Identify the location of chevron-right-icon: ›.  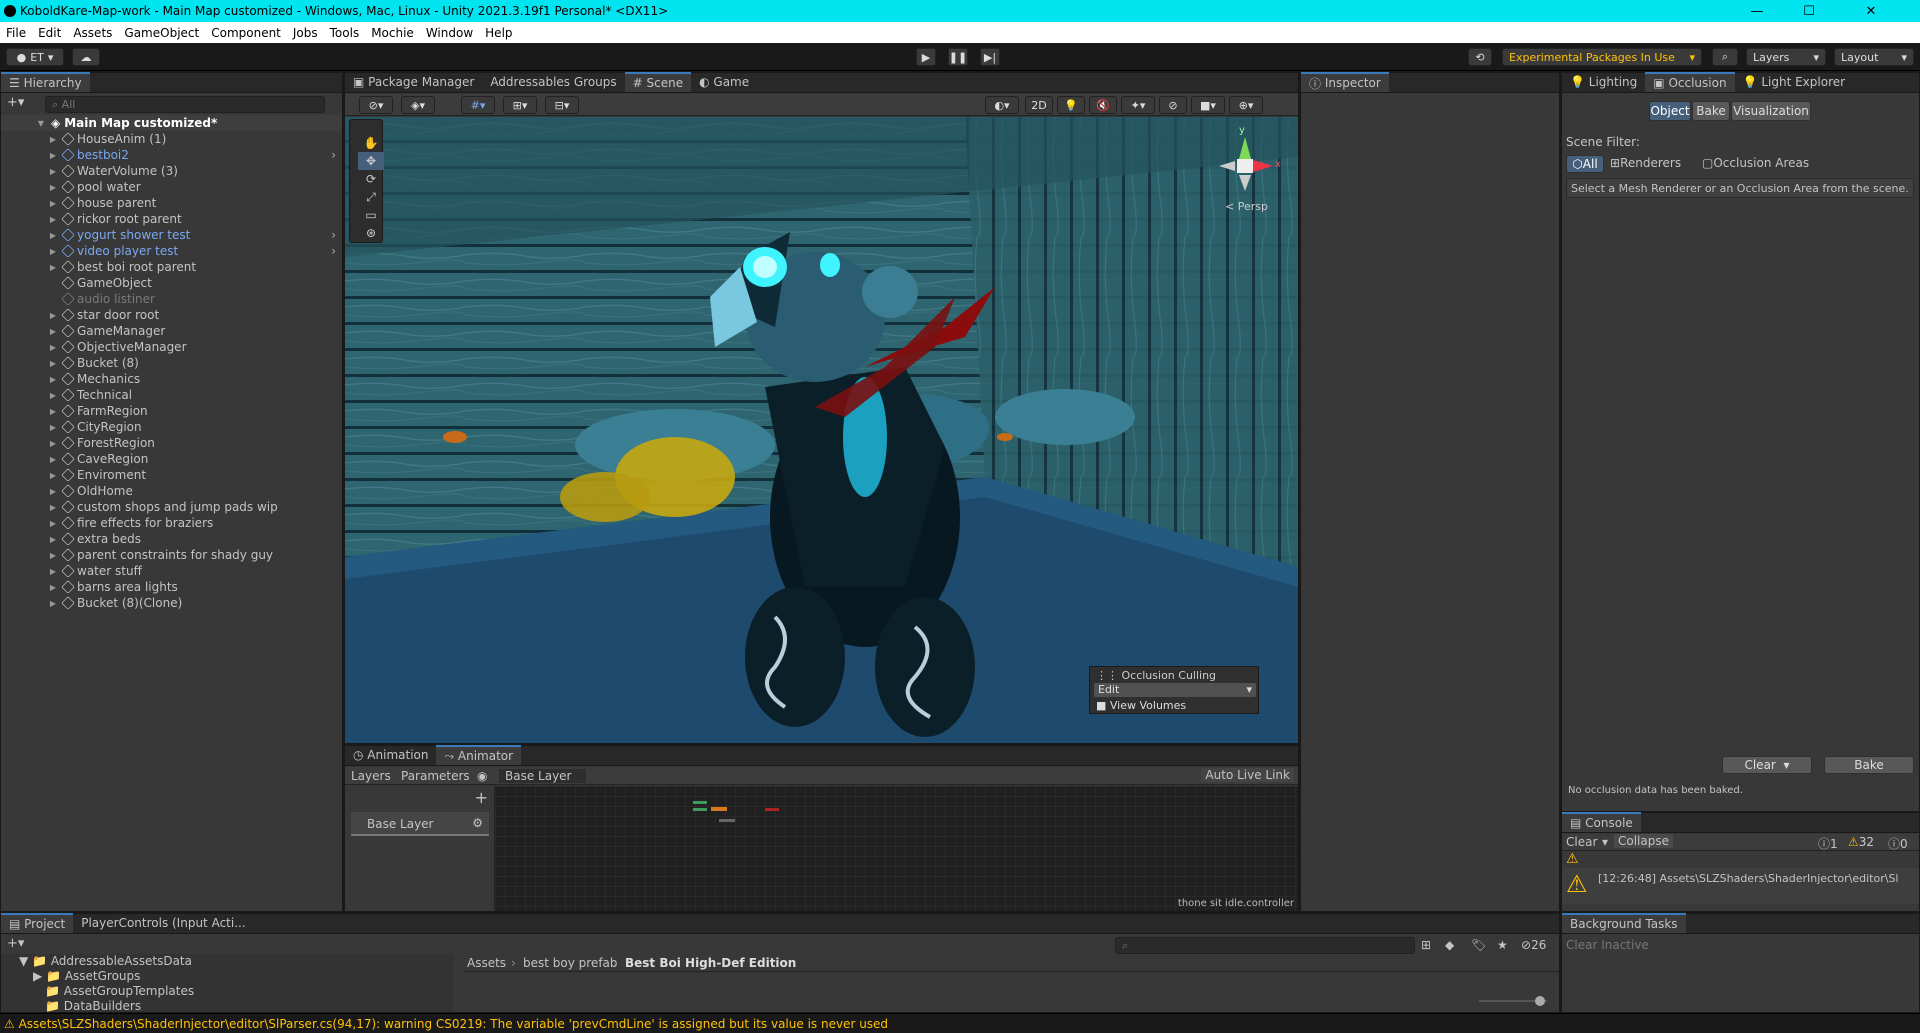
(333, 235).